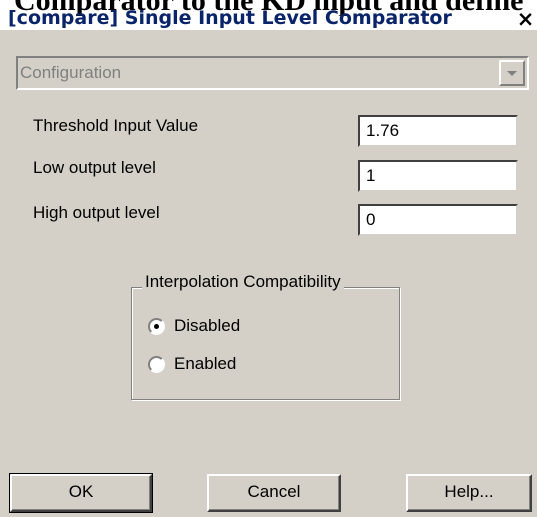 The image size is (537, 517). What do you see at coordinates (96, 212) in the screenshot?
I see `high-output-label: High output level` at bounding box center [96, 212].